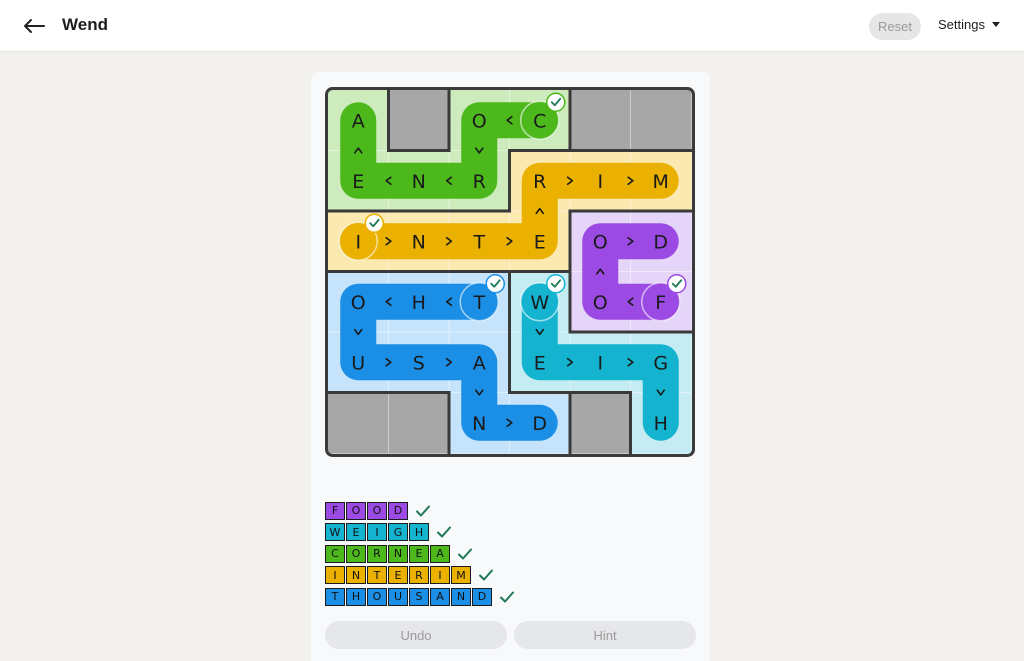 The image size is (1024, 661). Describe the element at coordinates (995, 24) in the screenshot. I see `caret-down-icon` at that location.